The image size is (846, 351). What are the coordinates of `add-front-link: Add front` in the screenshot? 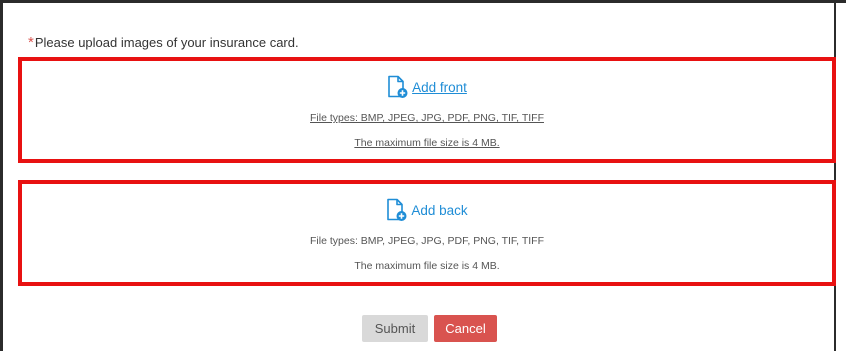 It's located at (427, 87).